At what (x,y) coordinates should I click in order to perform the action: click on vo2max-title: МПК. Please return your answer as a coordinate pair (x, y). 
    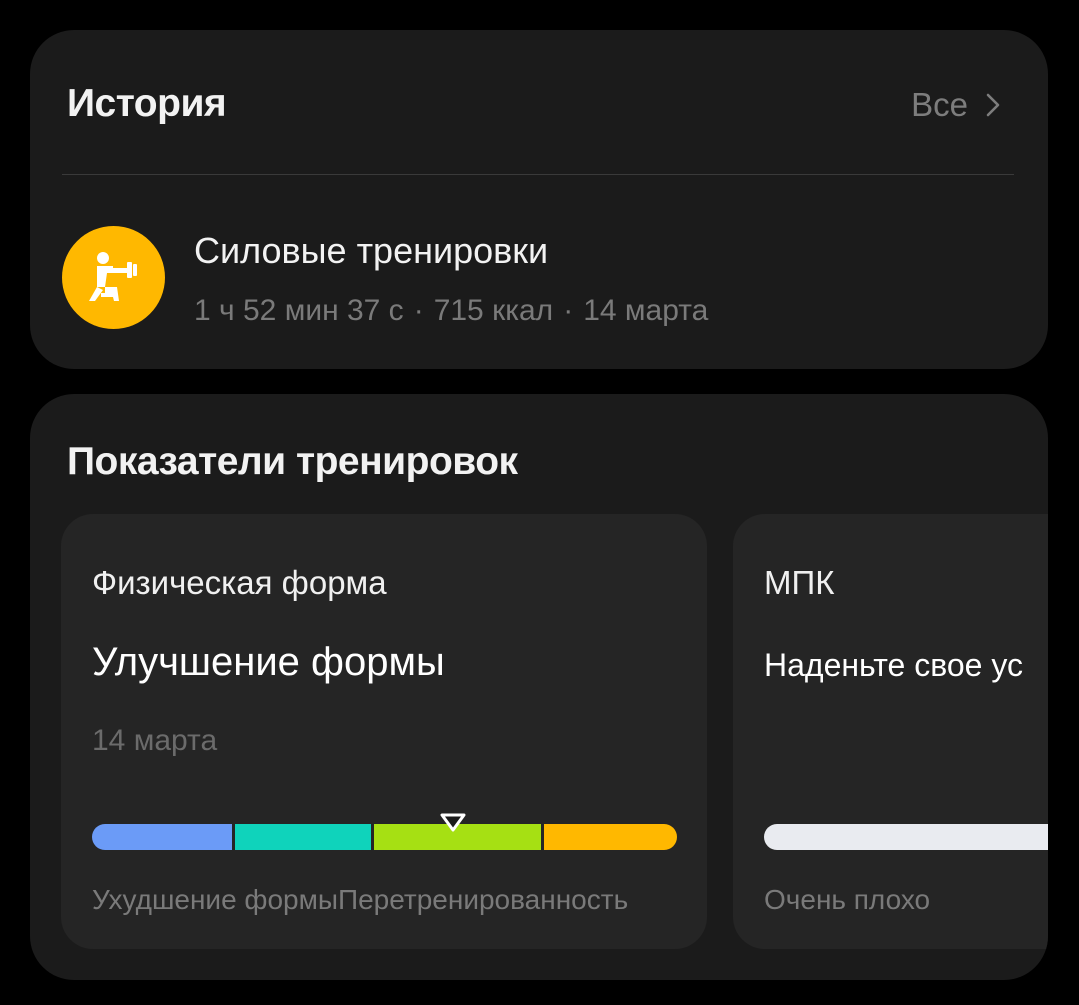
    Looking at the image, I should click on (799, 582).